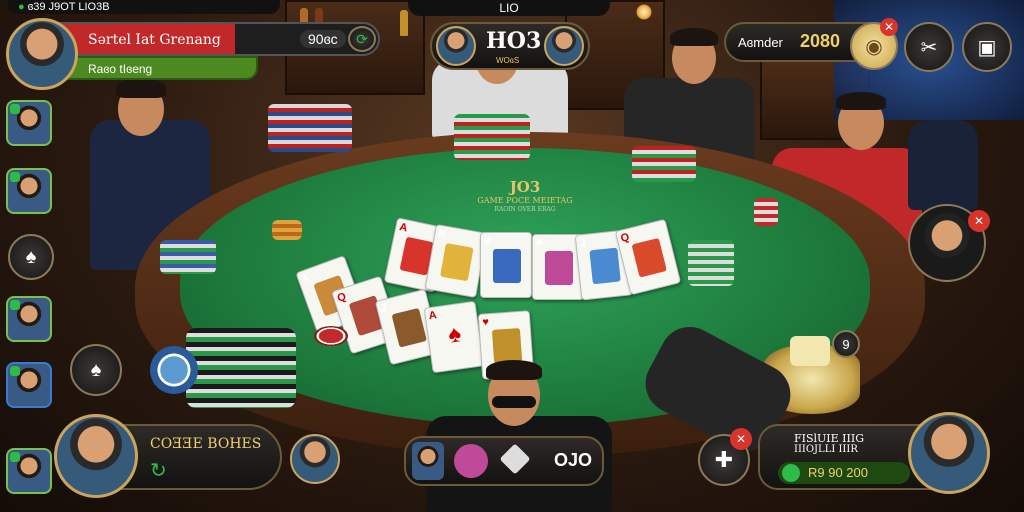 This screenshot has height=512, width=1024. I want to click on bet-action-button: ♠, so click(96, 370).